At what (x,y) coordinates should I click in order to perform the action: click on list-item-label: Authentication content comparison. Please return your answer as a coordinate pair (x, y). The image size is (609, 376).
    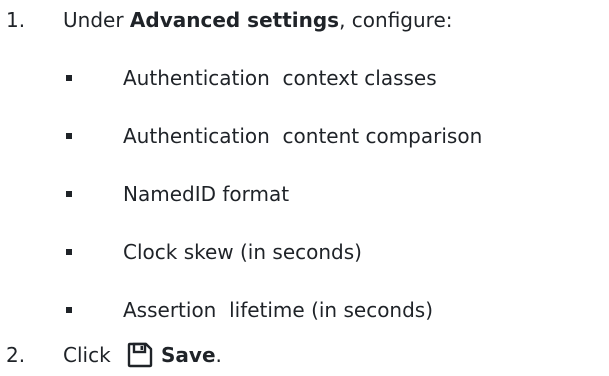
    Looking at the image, I should click on (303, 136).